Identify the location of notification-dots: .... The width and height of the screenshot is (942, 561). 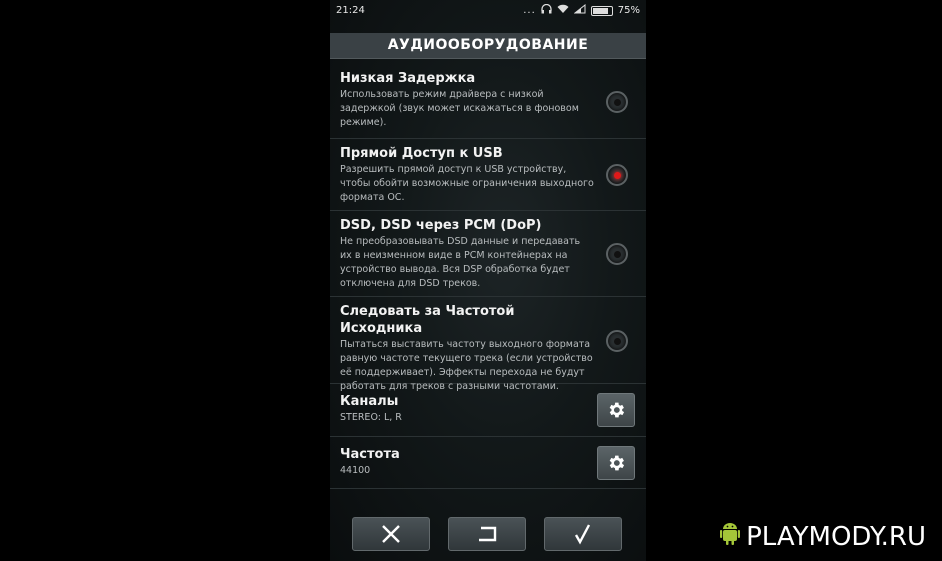
(529, 10).